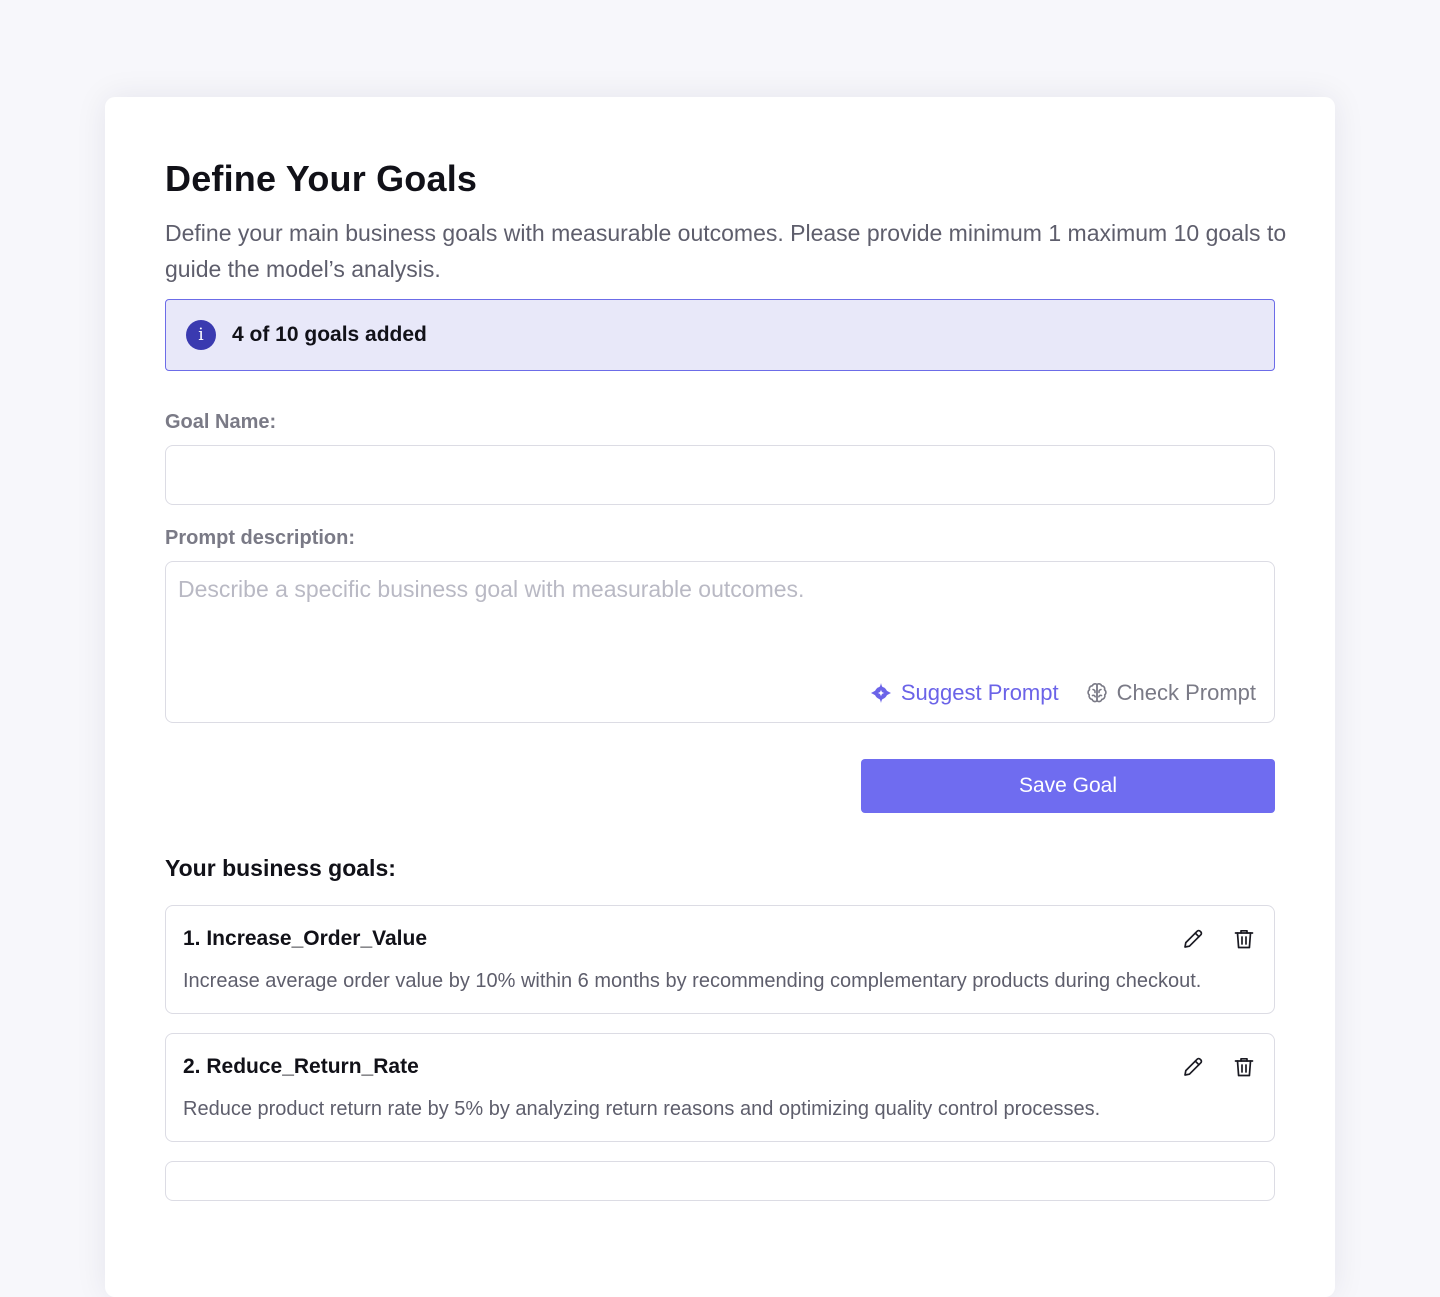 The height and width of the screenshot is (1297, 1440). What do you see at coordinates (301, 1066) in the screenshot?
I see `goal-name: 2. Reduce_Return_Rate` at bounding box center [301, 1066].